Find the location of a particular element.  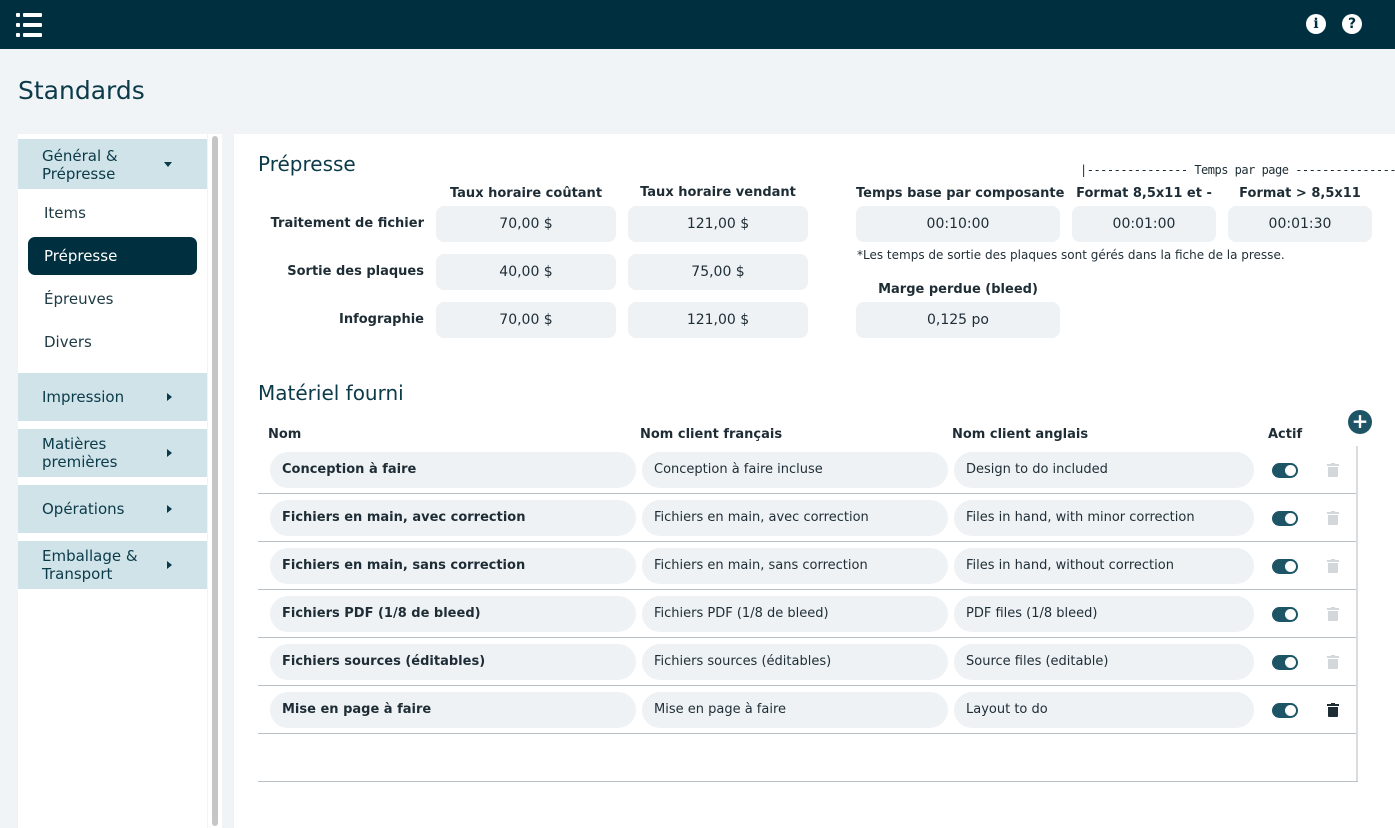

bleed-field: 0,125 po is located at coordinates (958, 320).